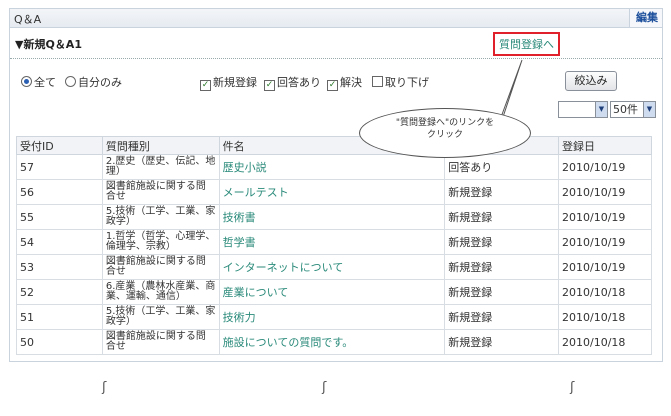 The image size is (671, 416). I want to click on radio-all: 全て, so click(38, 82).